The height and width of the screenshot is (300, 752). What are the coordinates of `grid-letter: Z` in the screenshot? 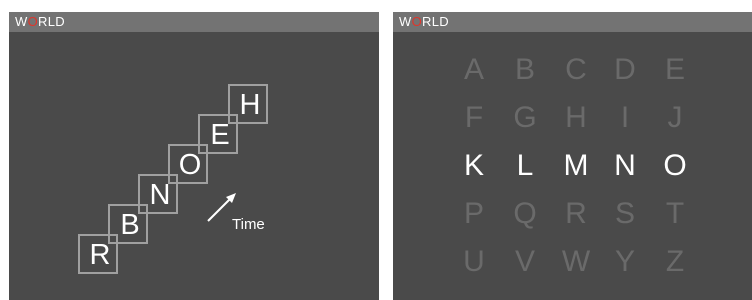 It's located at (675, 261).